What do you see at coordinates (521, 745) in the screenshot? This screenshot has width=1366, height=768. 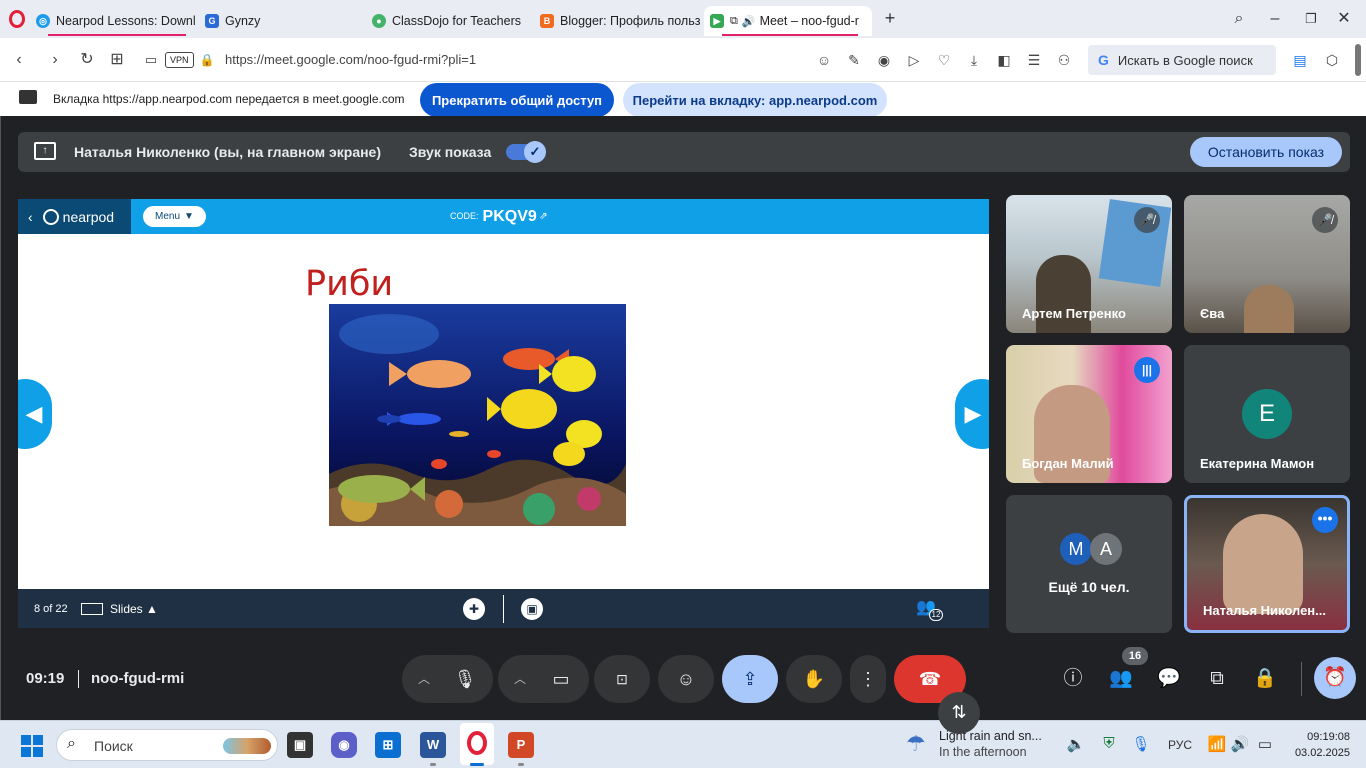 I see `powerpoint-icon: P` at bounding box center [521, 745].